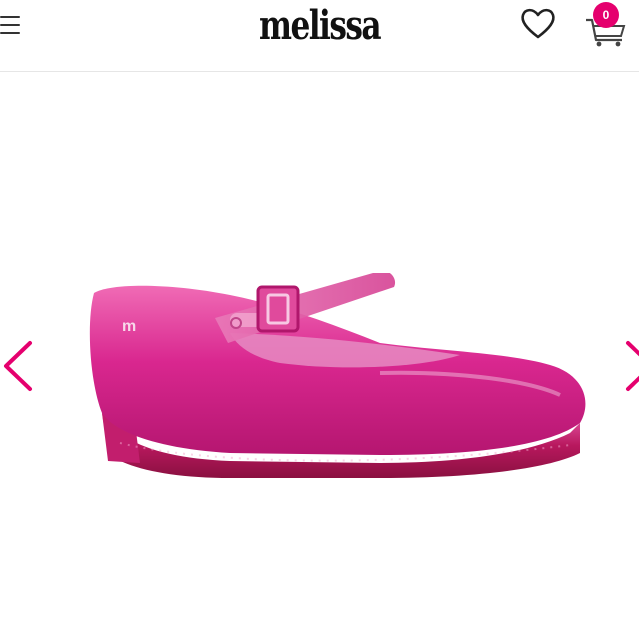 This screenshot has width=639, height=639. I want to click on brand-logo: melissa, so click(319, 25).